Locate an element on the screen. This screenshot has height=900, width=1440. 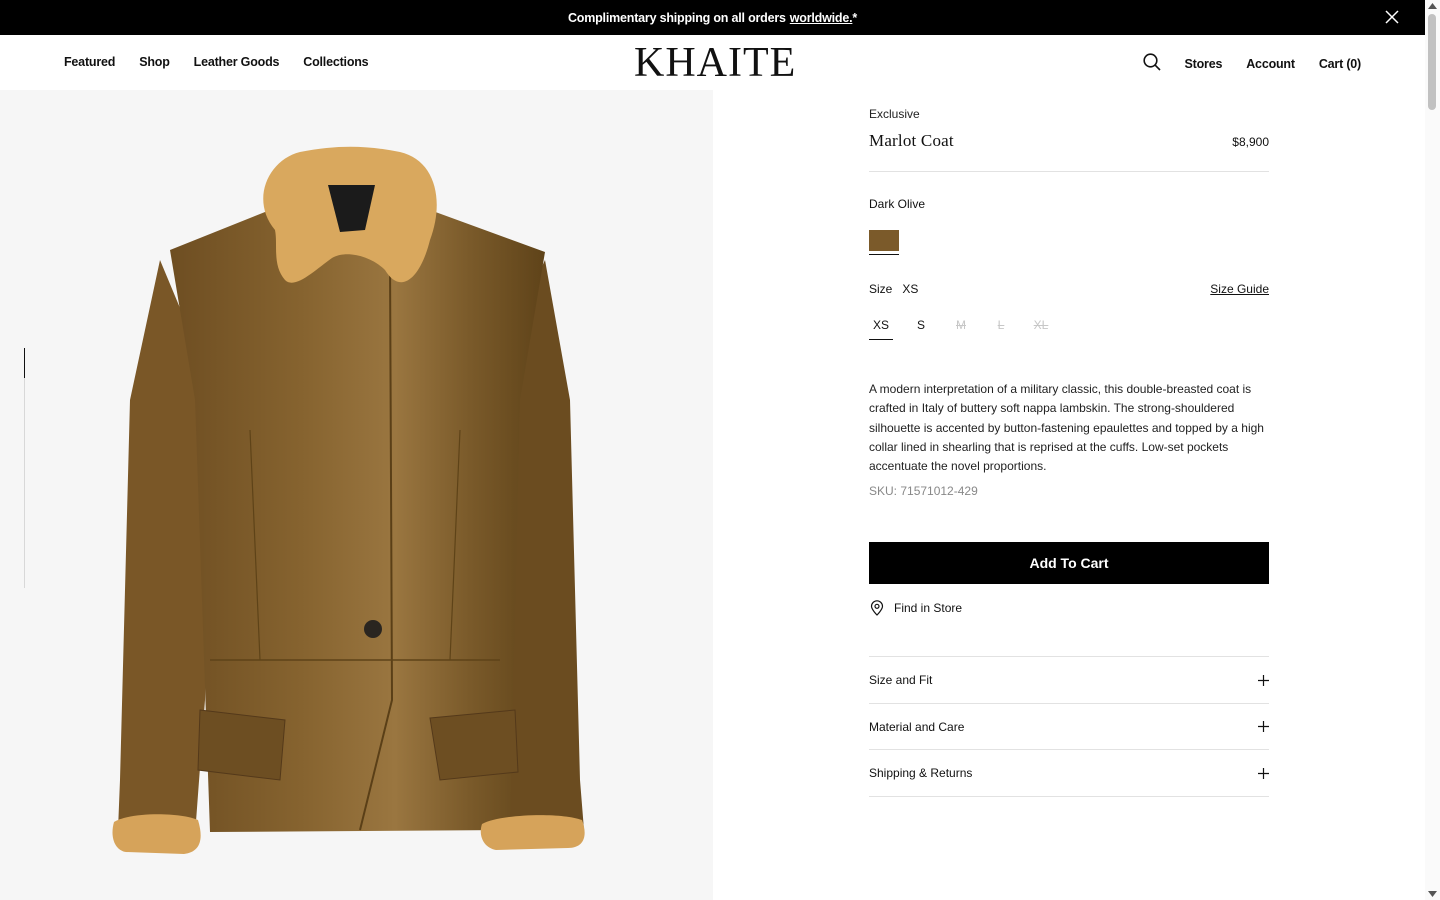
swatch-selected-indicator is located at coordinates (884, 254).